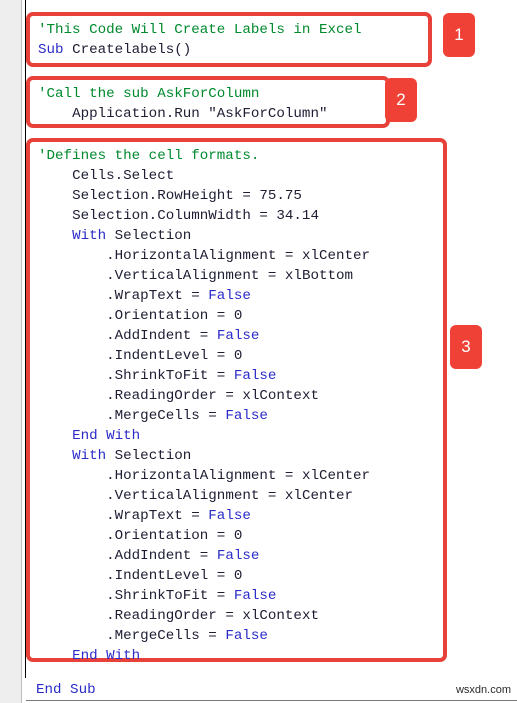 The width and height of the screenshot is (517, 703). What do you see at coordinates (237, 176) in the screenshot?
I see `code-line: Cells.Select` at bounding box center [237, 176].